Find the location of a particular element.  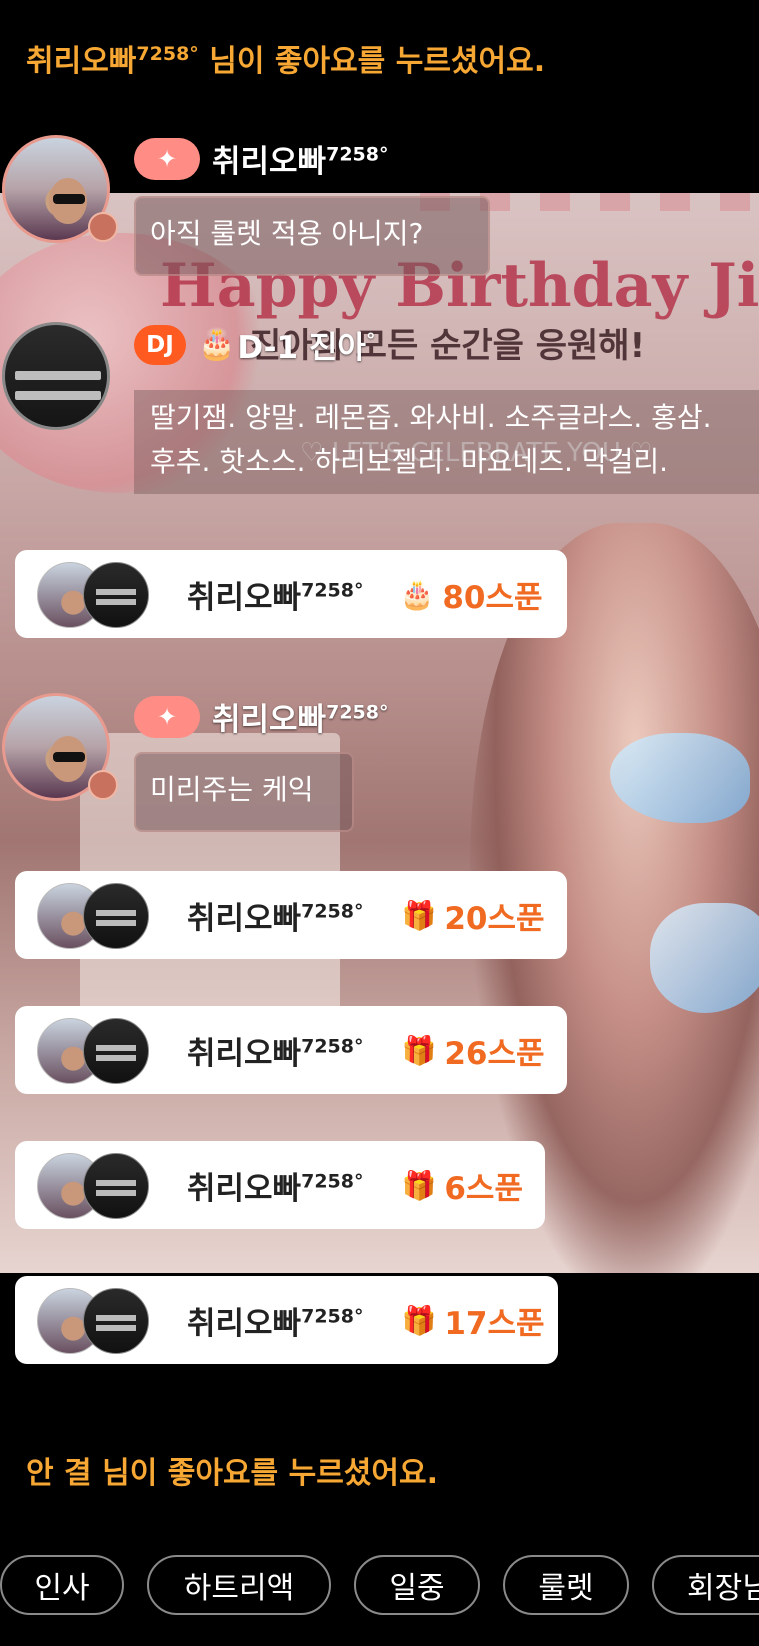

quick-chat-chips: 인사 하트리액 일중 룰렛 회장님 is located at coordinates (379, 1587).